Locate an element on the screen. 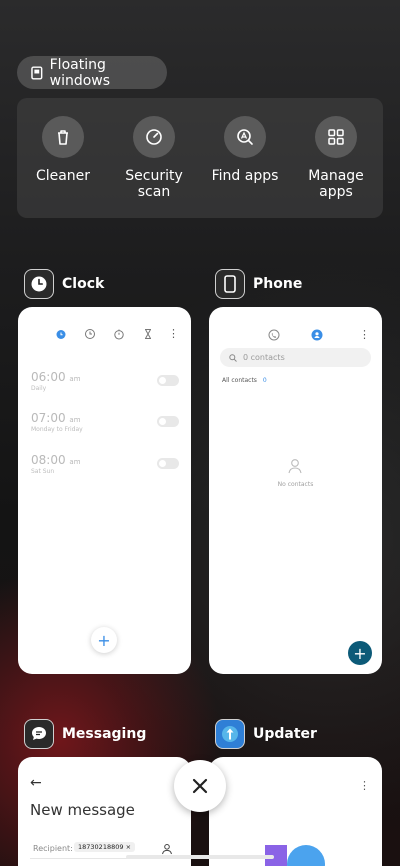 This screenshot has width=400, height=866. updater-app-card: ⋮ is located at coordinates (295, 811).